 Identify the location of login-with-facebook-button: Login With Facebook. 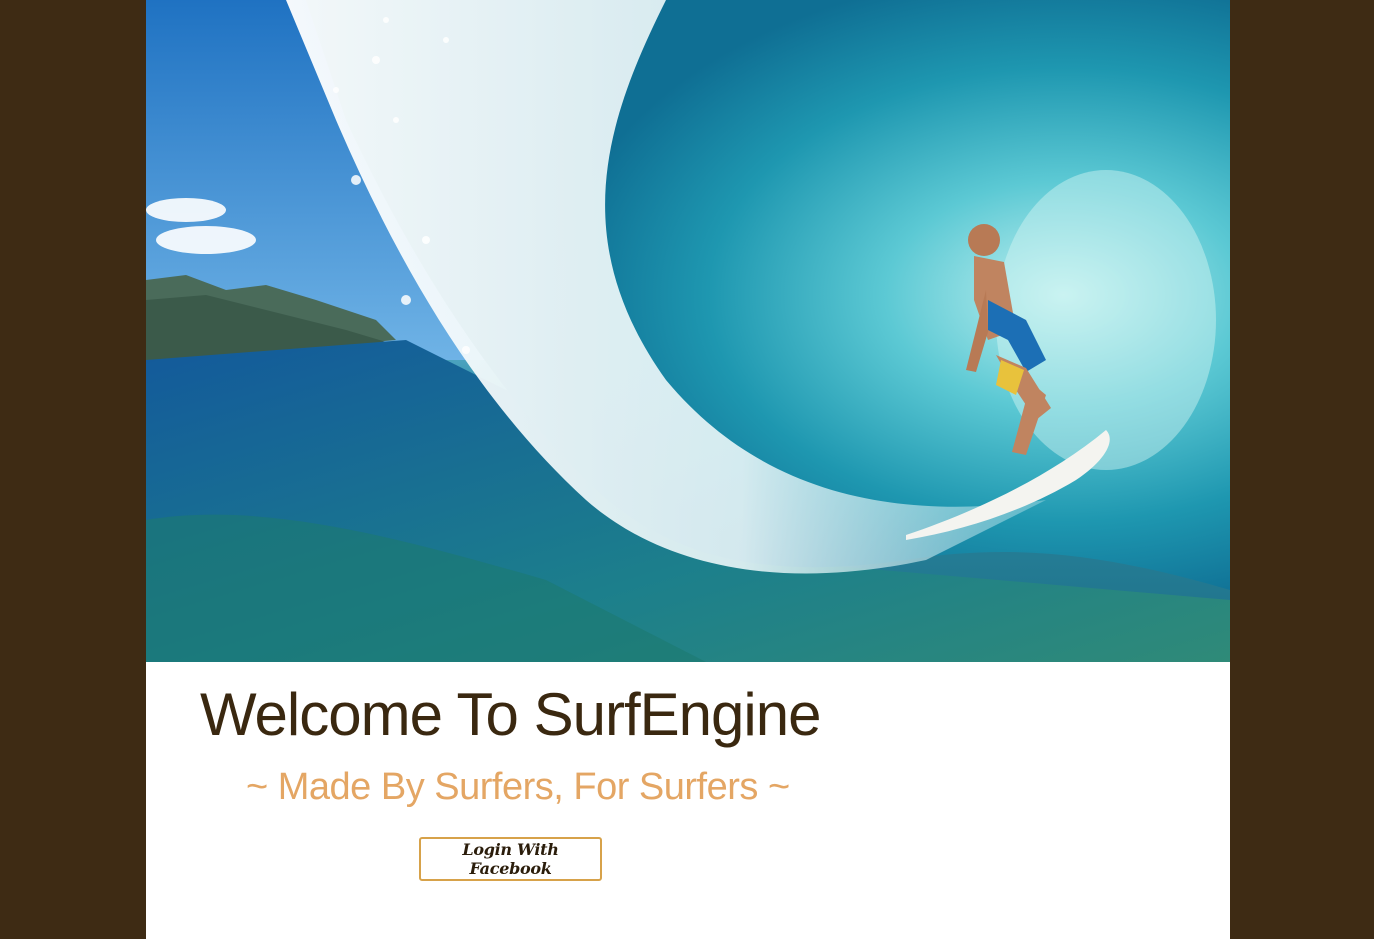
(510, 859).